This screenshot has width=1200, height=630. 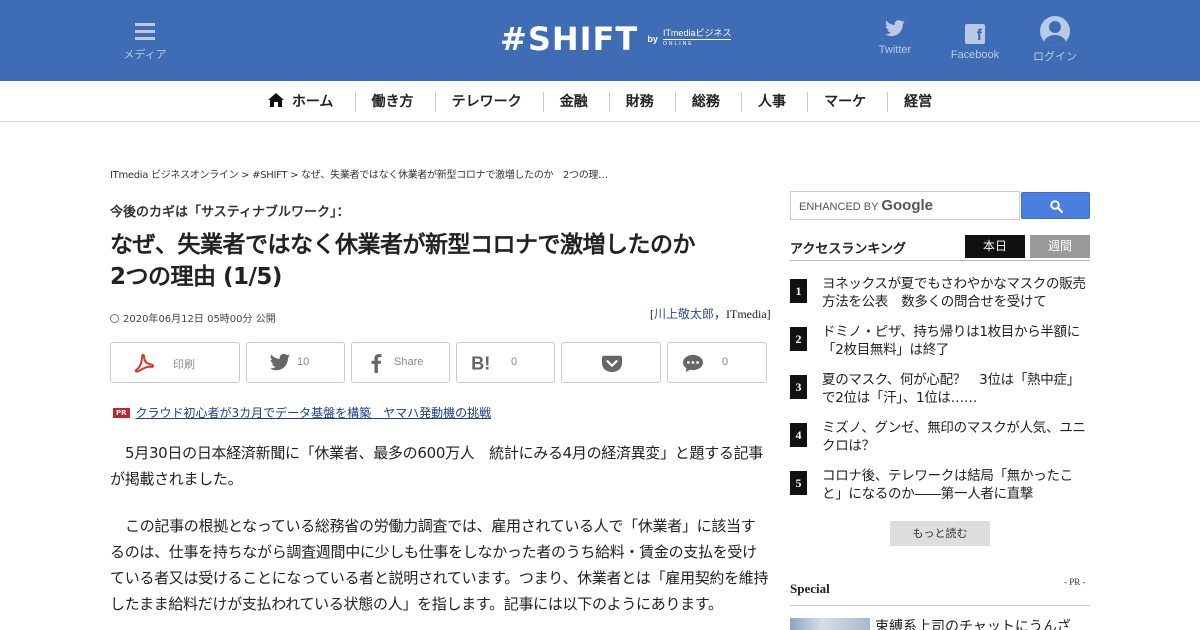 I want to click on nav-item-general-affairs: 総務, so click(x=705, y=102).